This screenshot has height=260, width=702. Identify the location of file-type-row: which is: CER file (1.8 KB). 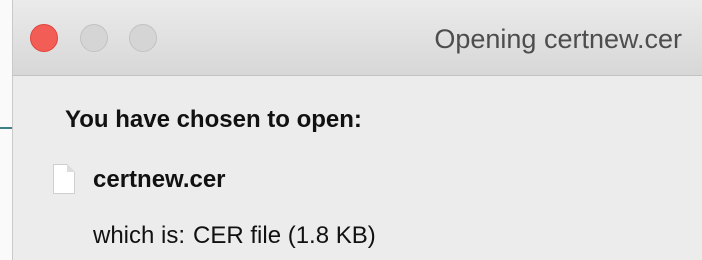
(234, 236).